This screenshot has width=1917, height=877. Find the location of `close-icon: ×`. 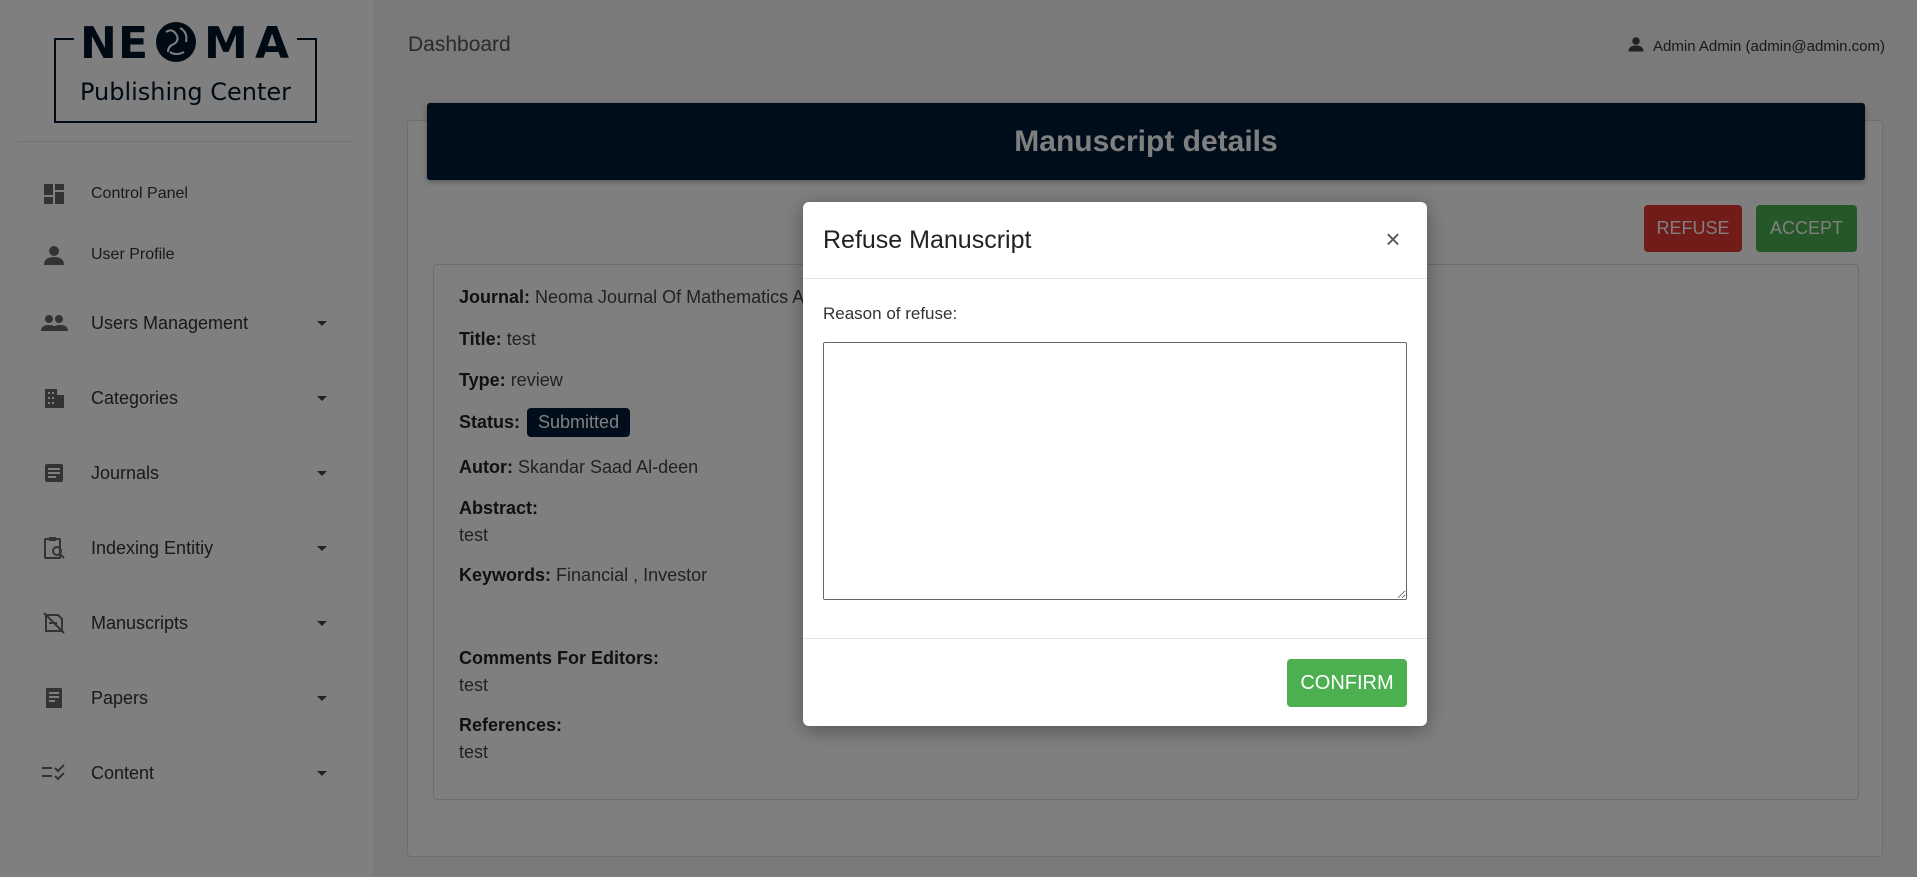

close-icon: × is located at coordinates (1393, 239).